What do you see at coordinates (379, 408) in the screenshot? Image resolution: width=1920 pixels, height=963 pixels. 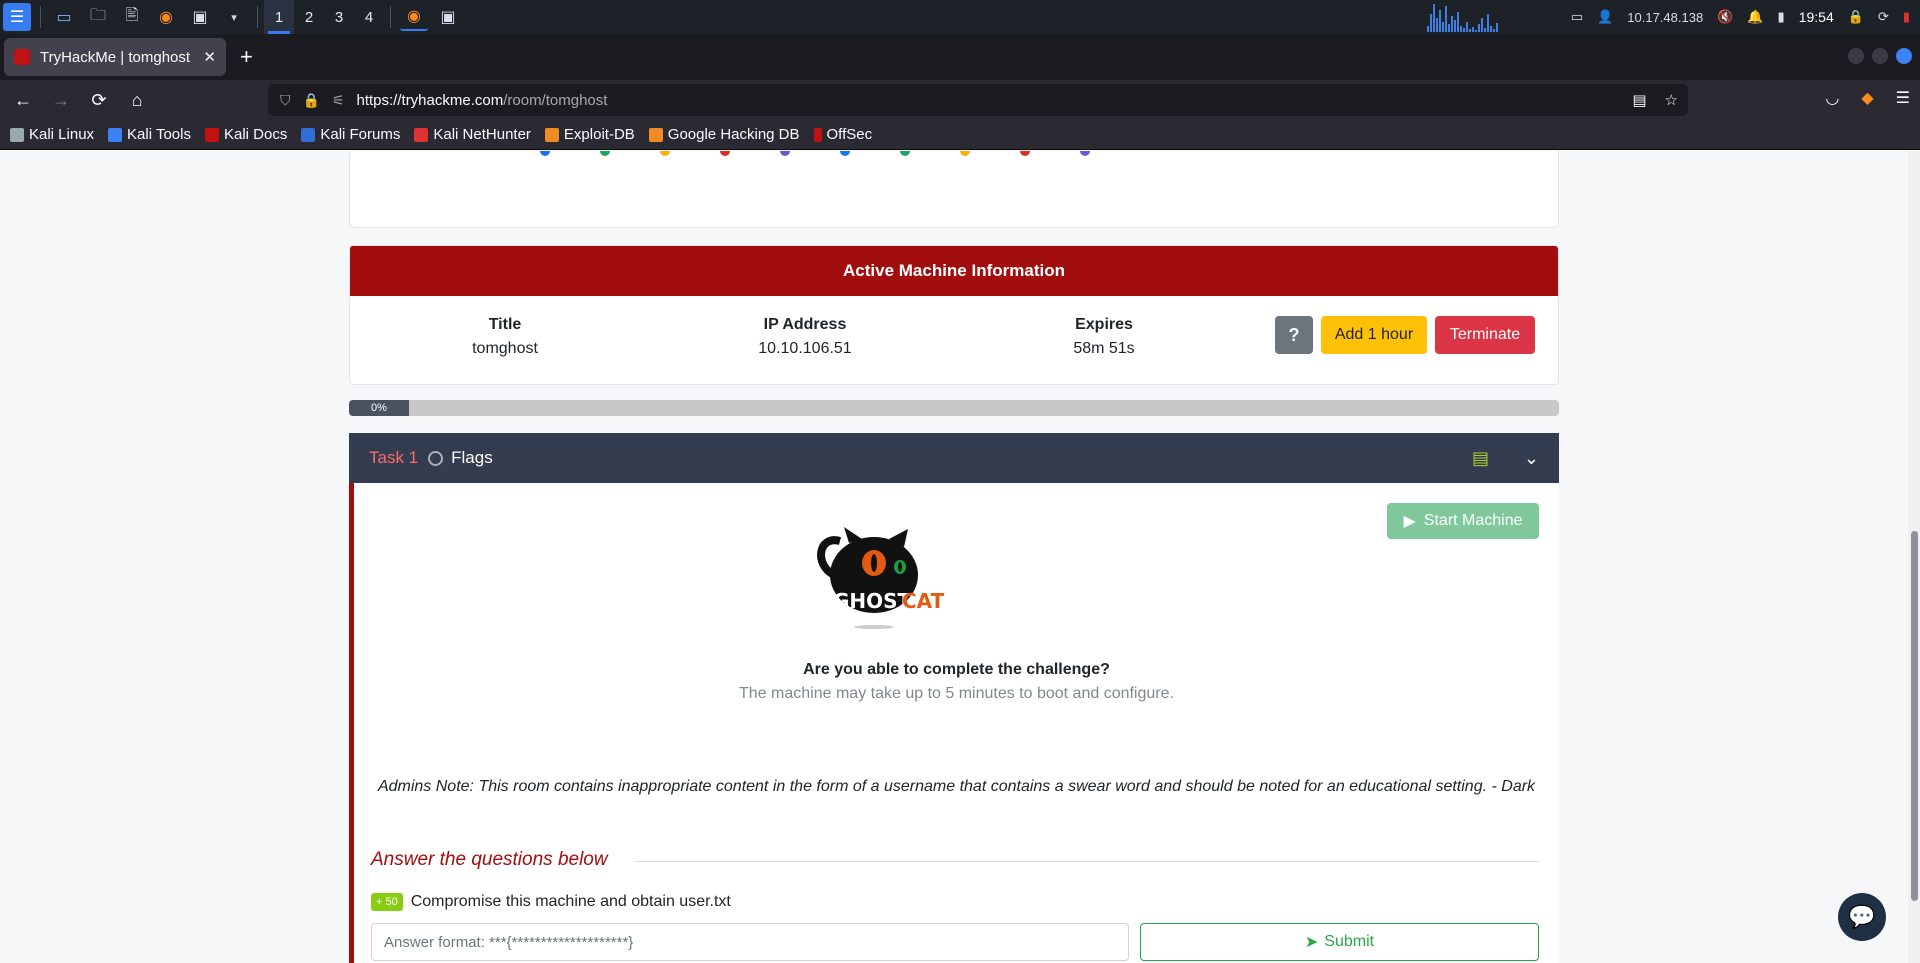 I see `progress-fill: 0%` at bounding box center [379, 408].